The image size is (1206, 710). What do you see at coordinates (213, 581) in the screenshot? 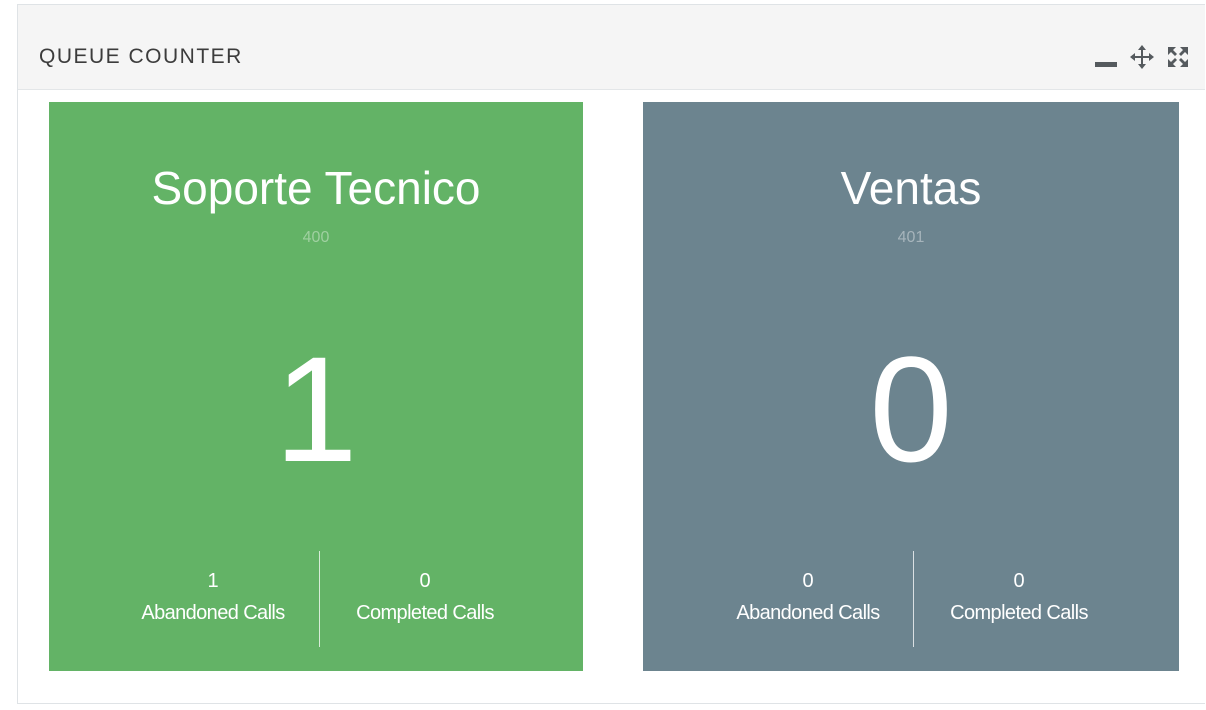
I see `abandoned-calls-value: 1` at bounding box center [213, 581].